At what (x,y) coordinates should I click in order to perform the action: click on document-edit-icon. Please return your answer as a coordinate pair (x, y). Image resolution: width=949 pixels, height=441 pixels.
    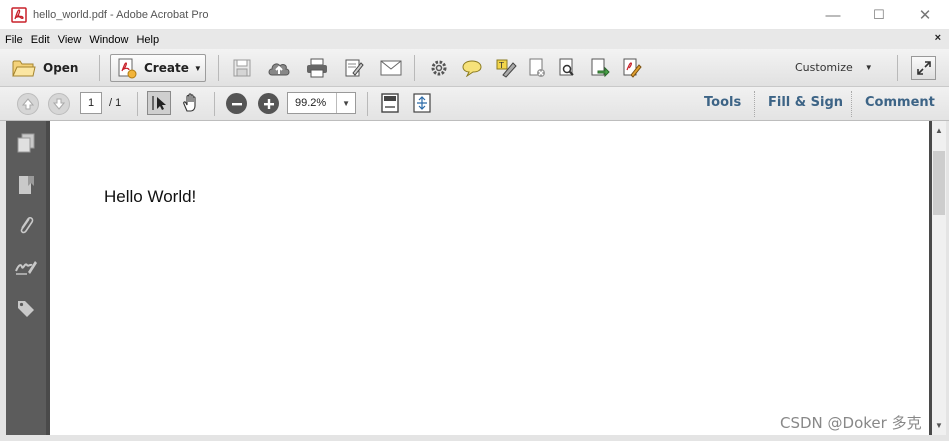
    Looking at the image, I should click on (632, 68).